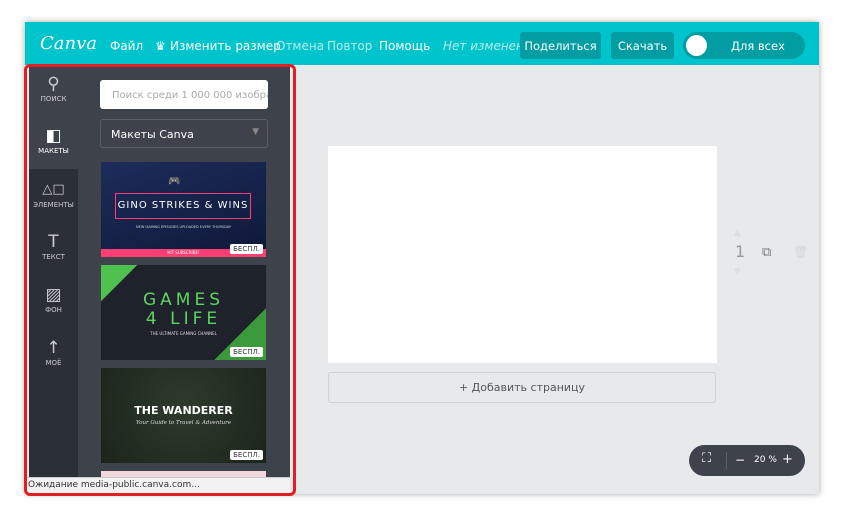 This screenshot has height=517, width=843. What do you see at coordinates (737, 272) in the screenshot?
I see `move-down-icon: ▼` at bounding box center [737, 272].